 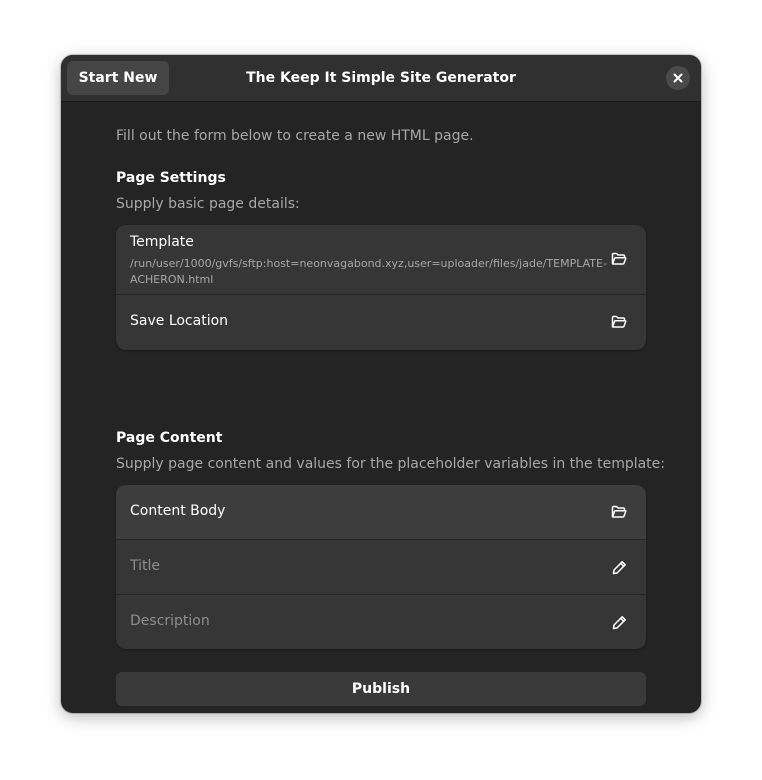 I want to click on content-body-label: Content Body, so click(x=178, y=511).